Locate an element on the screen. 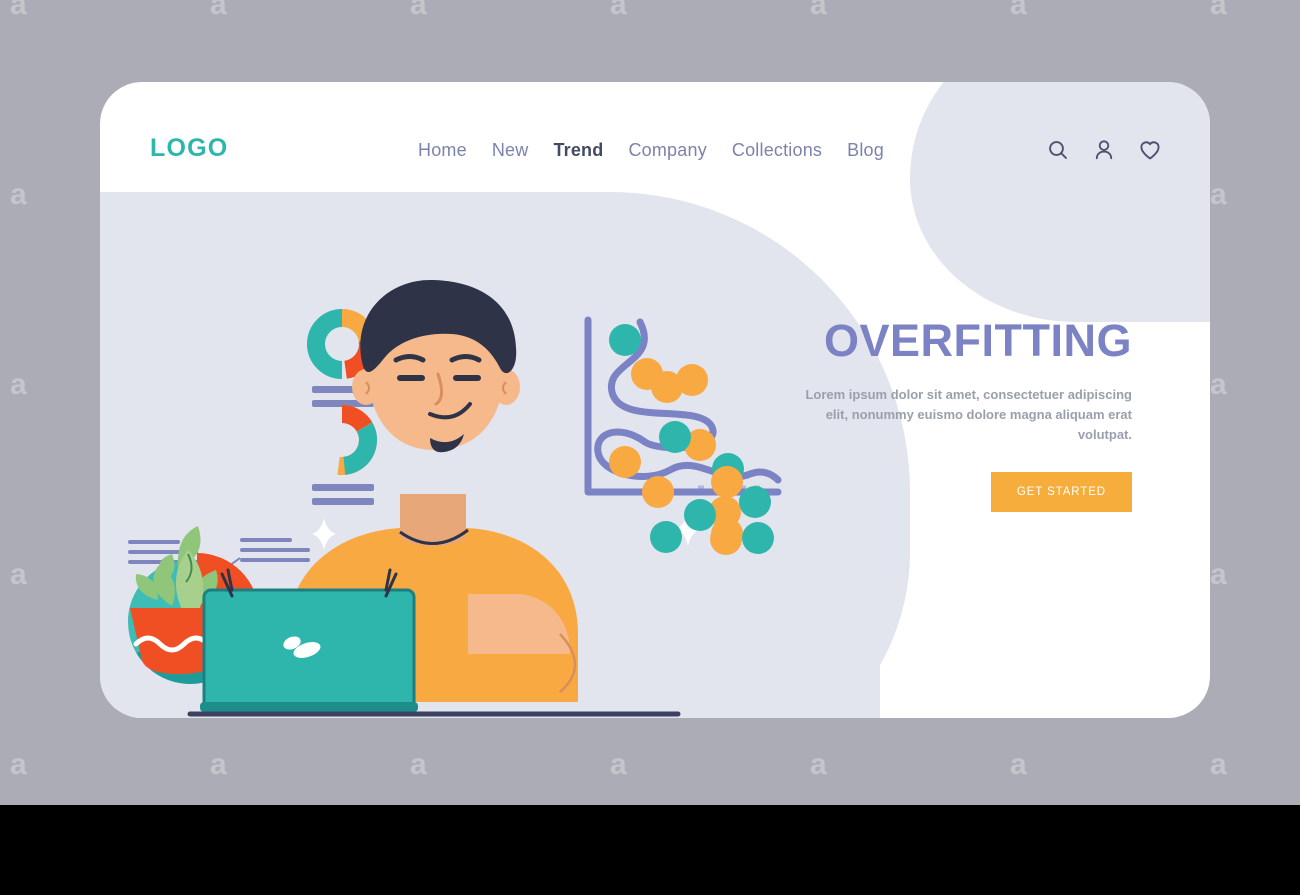 This screenshot has width=1300, height=895. donut-chart-bottom is located at coordinates (342, 440).